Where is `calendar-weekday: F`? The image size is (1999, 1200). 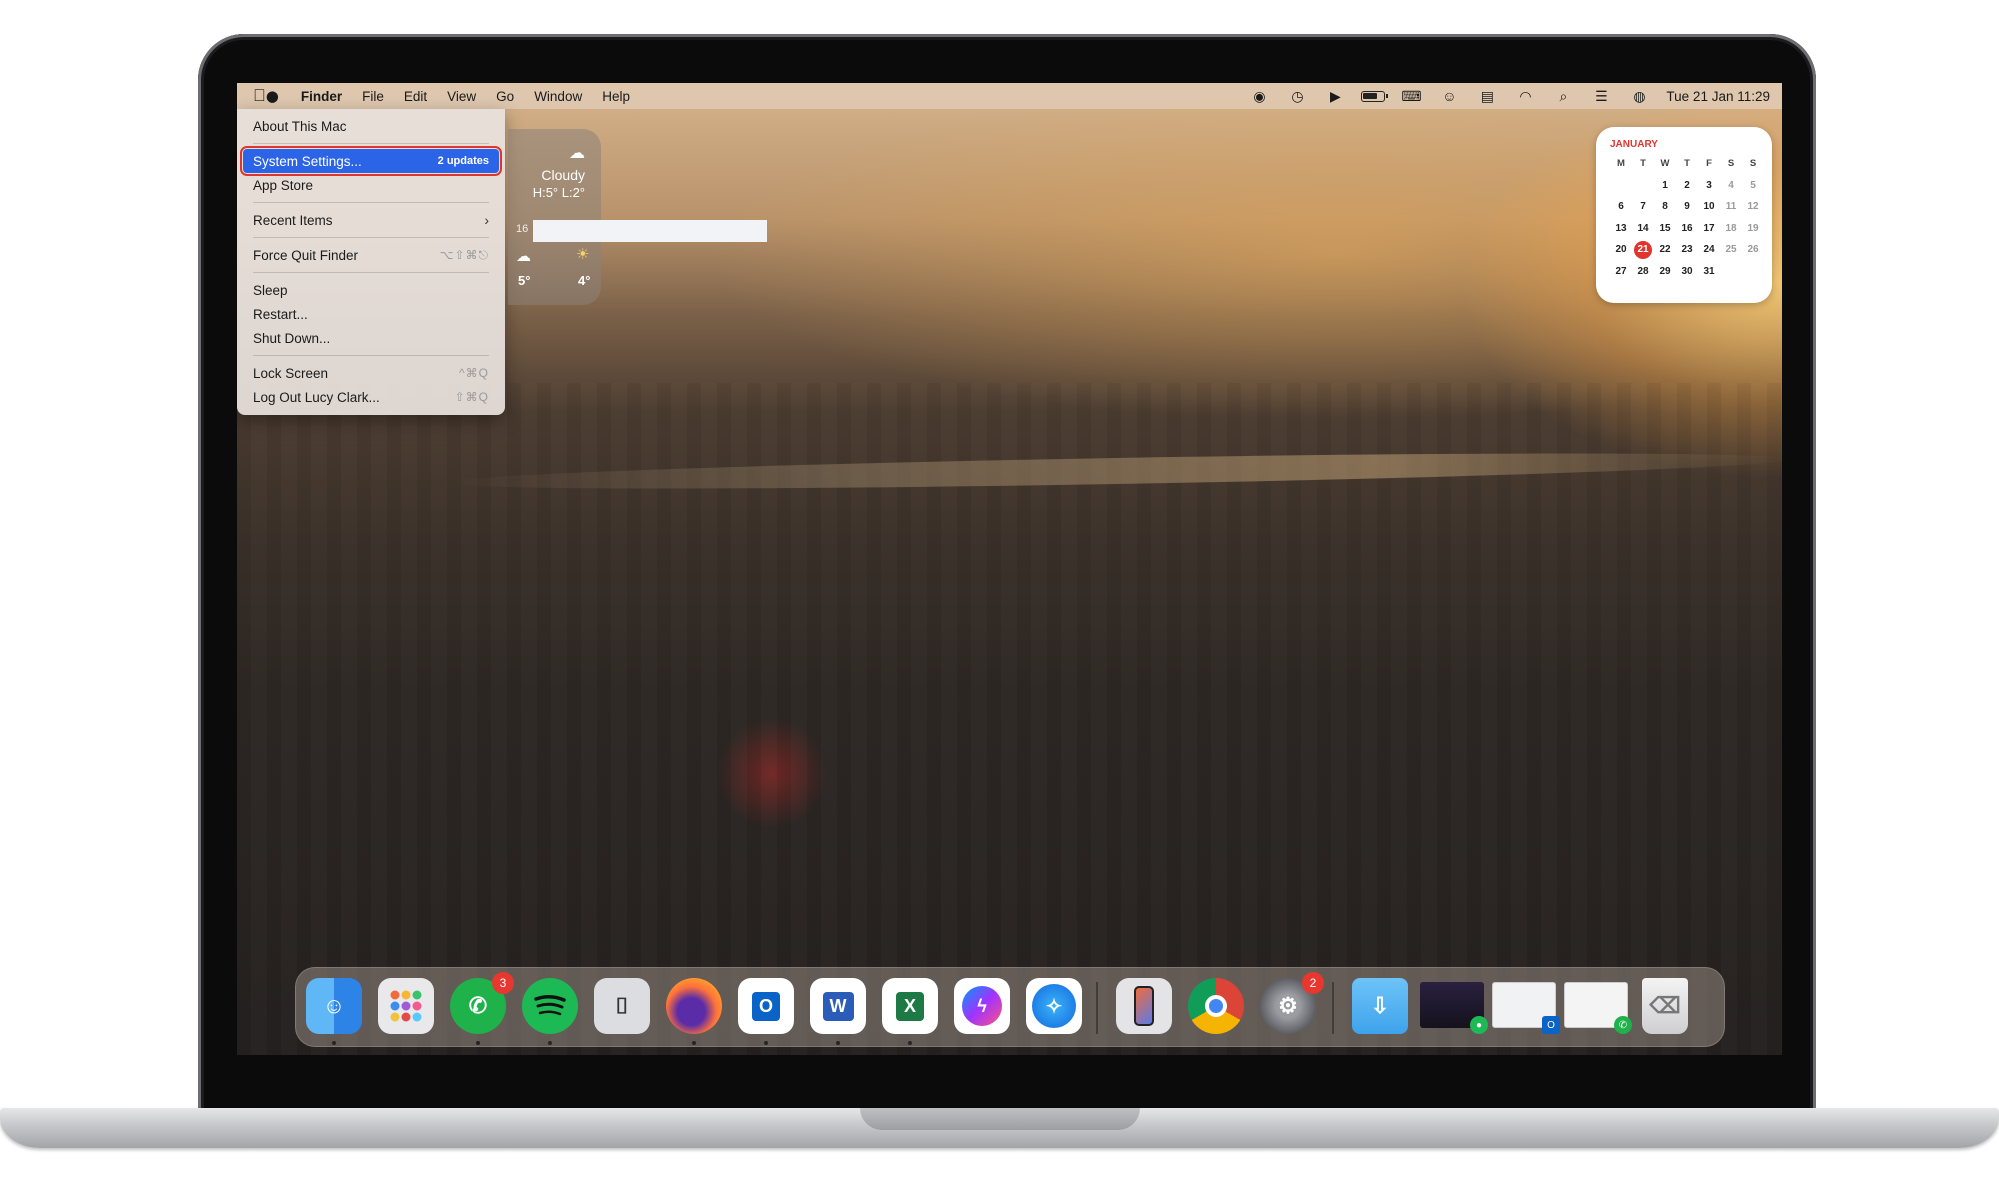 calendar-weekday: F is located at coordinates (1709, 164).